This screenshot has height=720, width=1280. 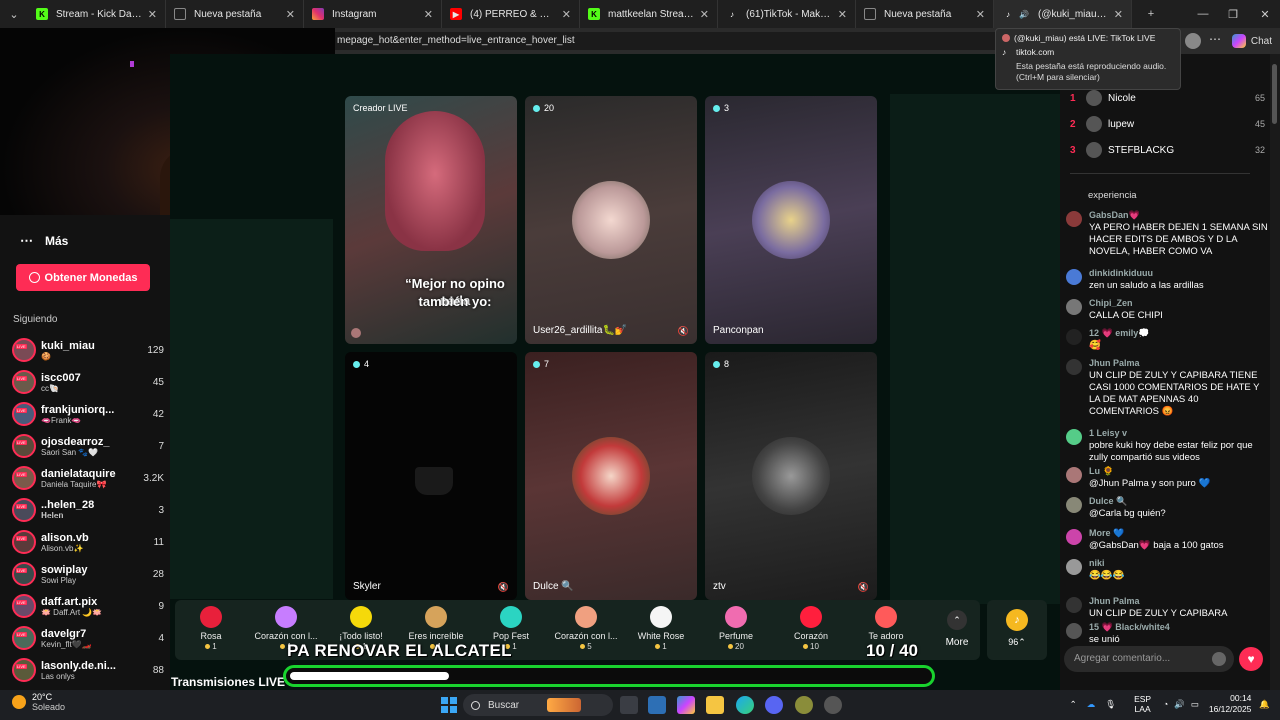 What do you see at coordinates (1073, 704) in the screenshot?
I see `tray-chevron-icon: ⌃` at bounding box center [1073, 704].